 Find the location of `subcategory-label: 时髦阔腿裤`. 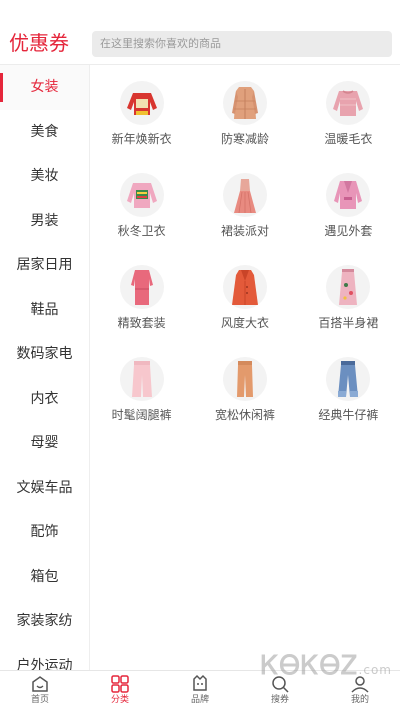

subcategory-label: 时髦阔腿裤 is located at coordinates (141, 415).